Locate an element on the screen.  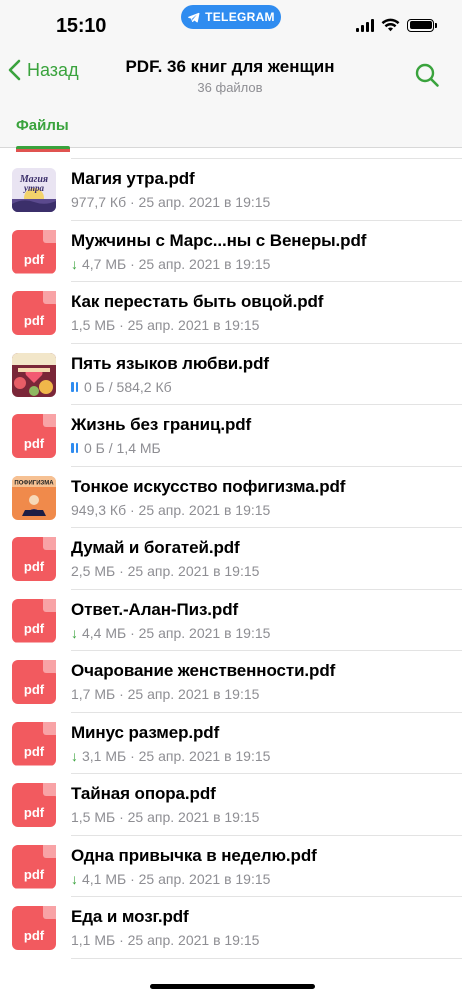
book-cover-thumbnail: ПОФИГИЗМА is located at coordinates (34, 497).